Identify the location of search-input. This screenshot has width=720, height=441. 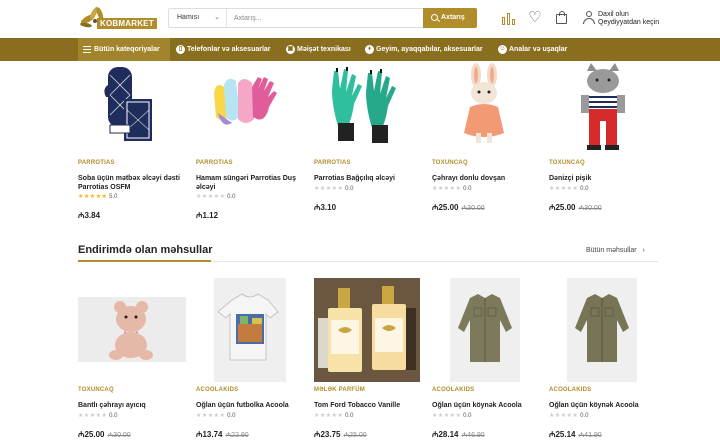
(325, 18).